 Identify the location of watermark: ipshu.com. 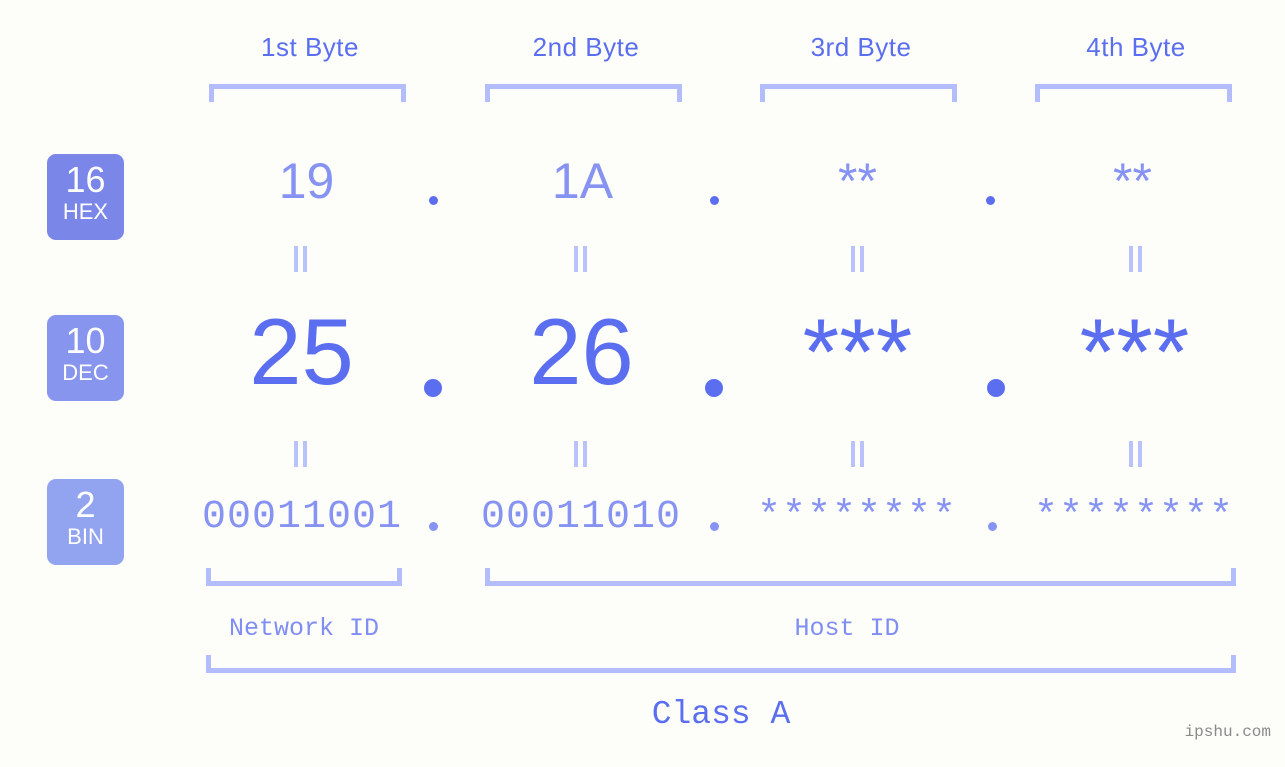
(1227, 732).